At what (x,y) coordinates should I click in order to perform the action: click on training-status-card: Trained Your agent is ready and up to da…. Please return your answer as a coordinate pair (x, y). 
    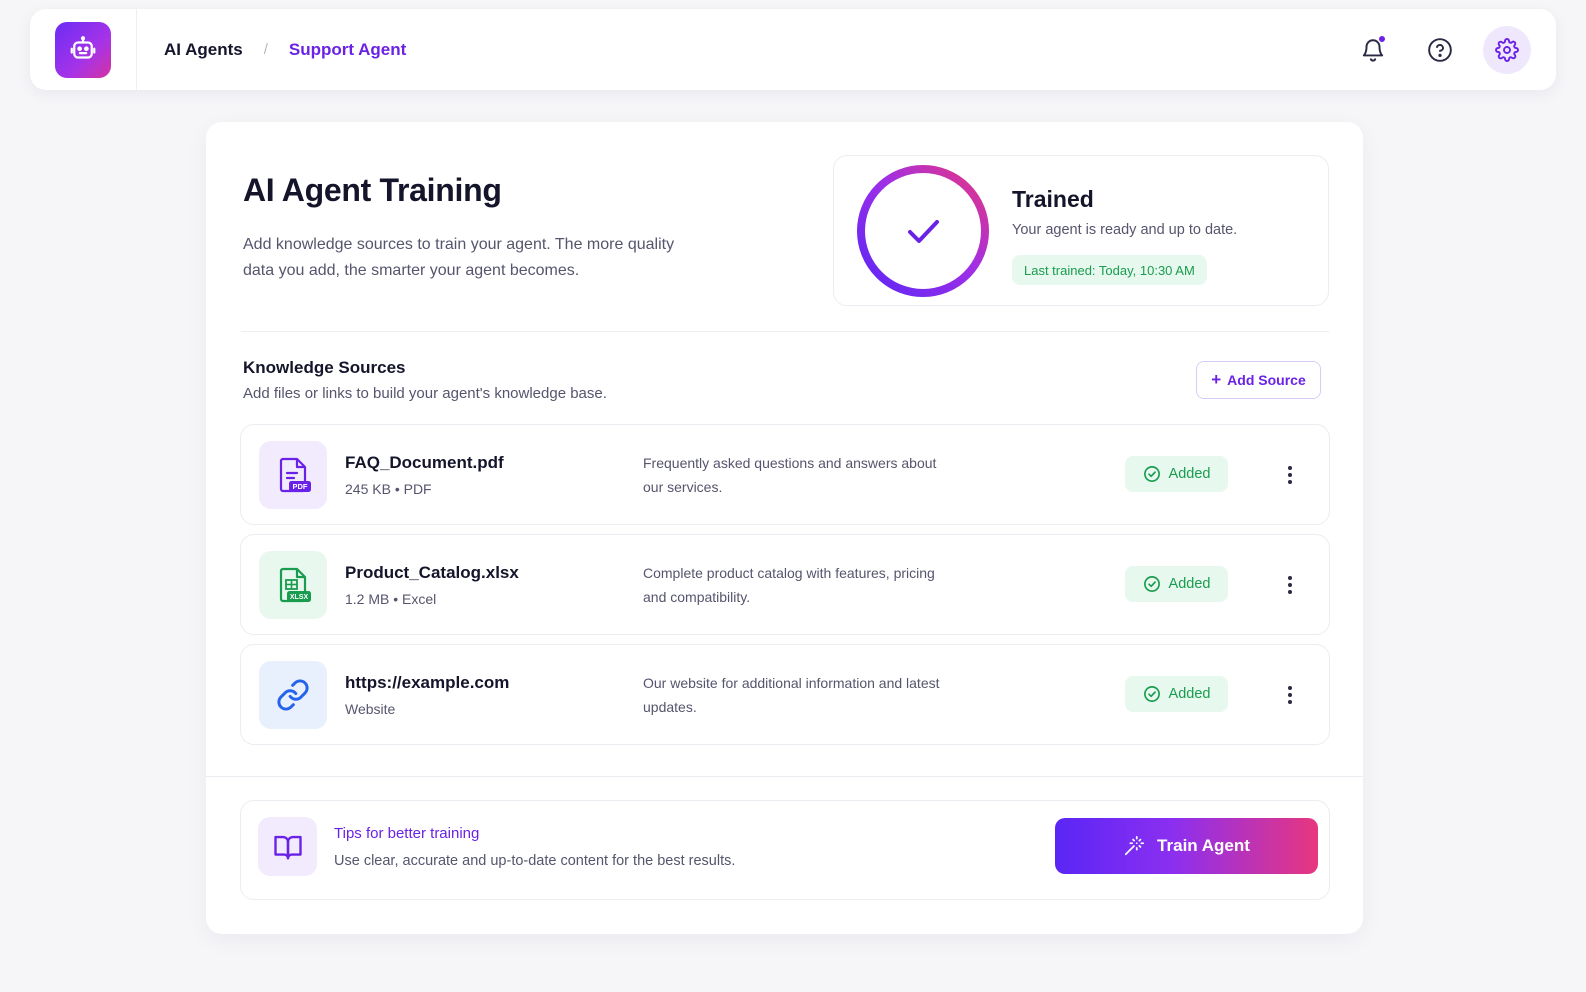
    Looking at the image, I should click on (1081, 230).